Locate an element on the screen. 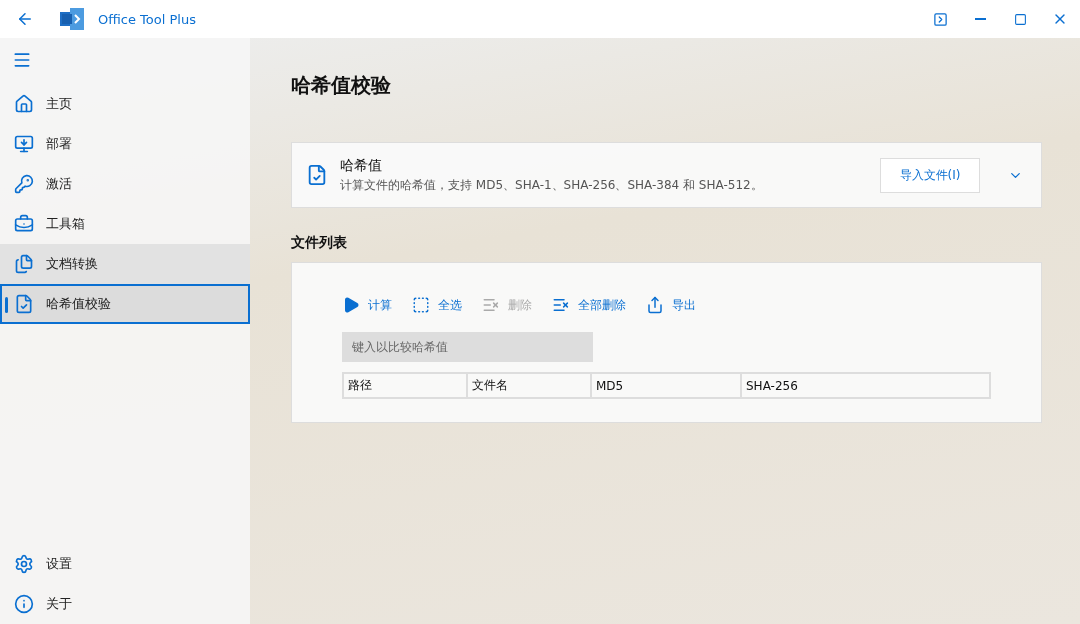  column-header: SHA-256 is located at coordinates (865, 385).